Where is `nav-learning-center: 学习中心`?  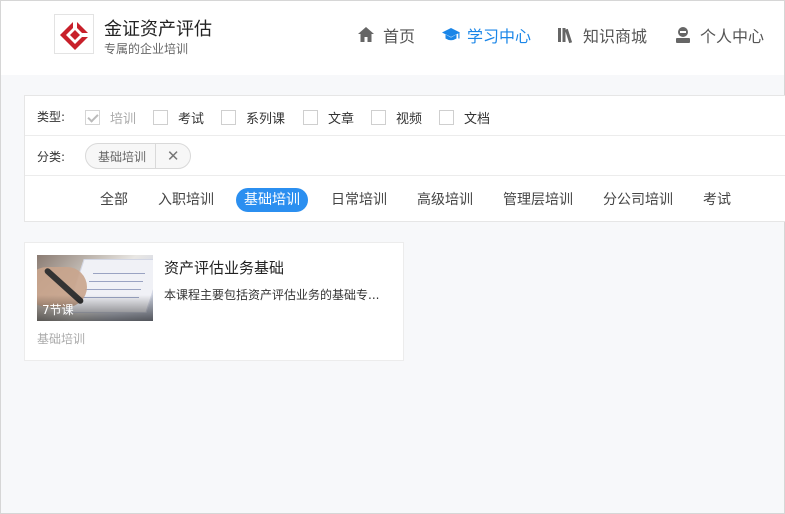
nav-learning-center: 学习中心 is located at coordinates (486, 35).